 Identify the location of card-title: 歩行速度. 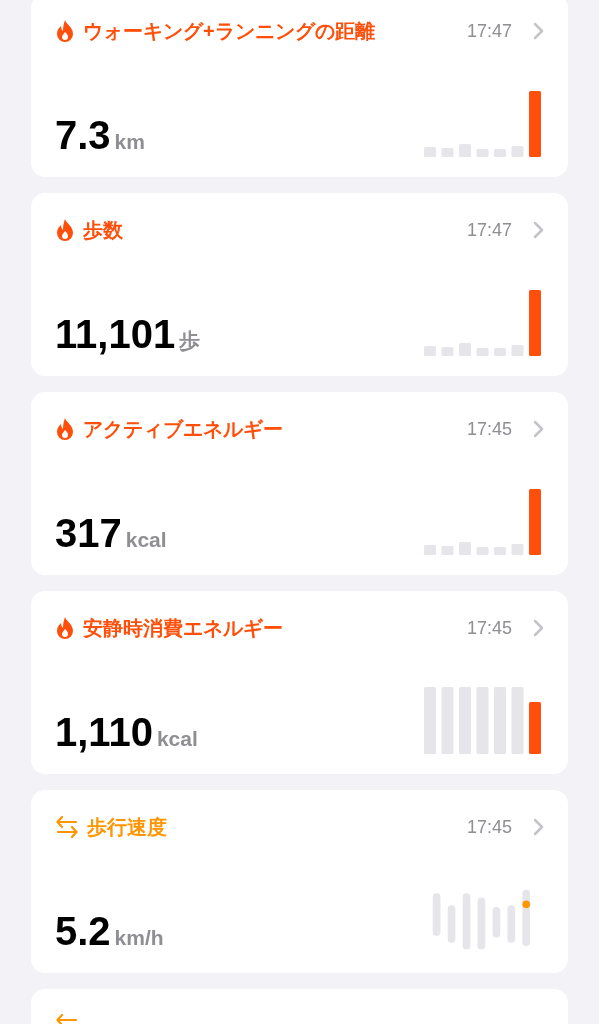
(127, 827).